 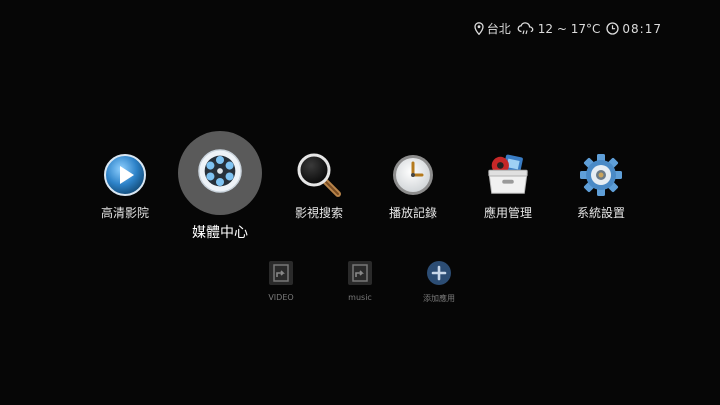 I want to click on app-label: 應用管理, so click(x=507, y=213).